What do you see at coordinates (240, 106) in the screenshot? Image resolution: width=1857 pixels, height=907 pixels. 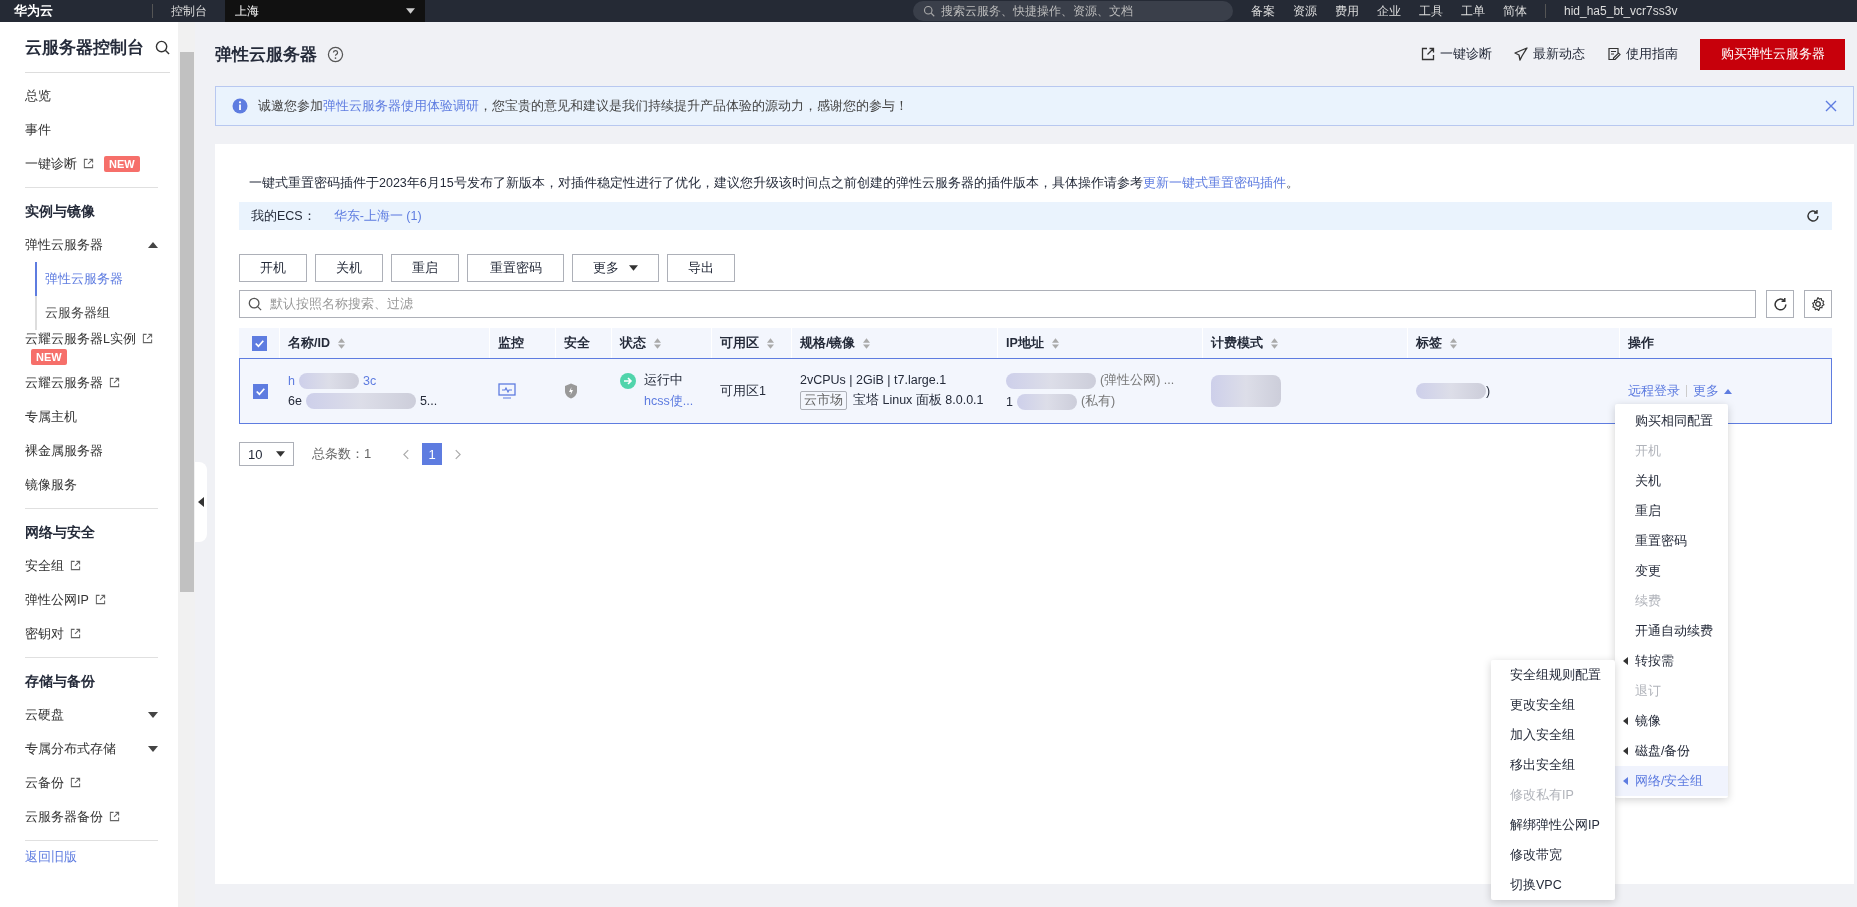 I see `info-icon` at bounding box center [240, 106].